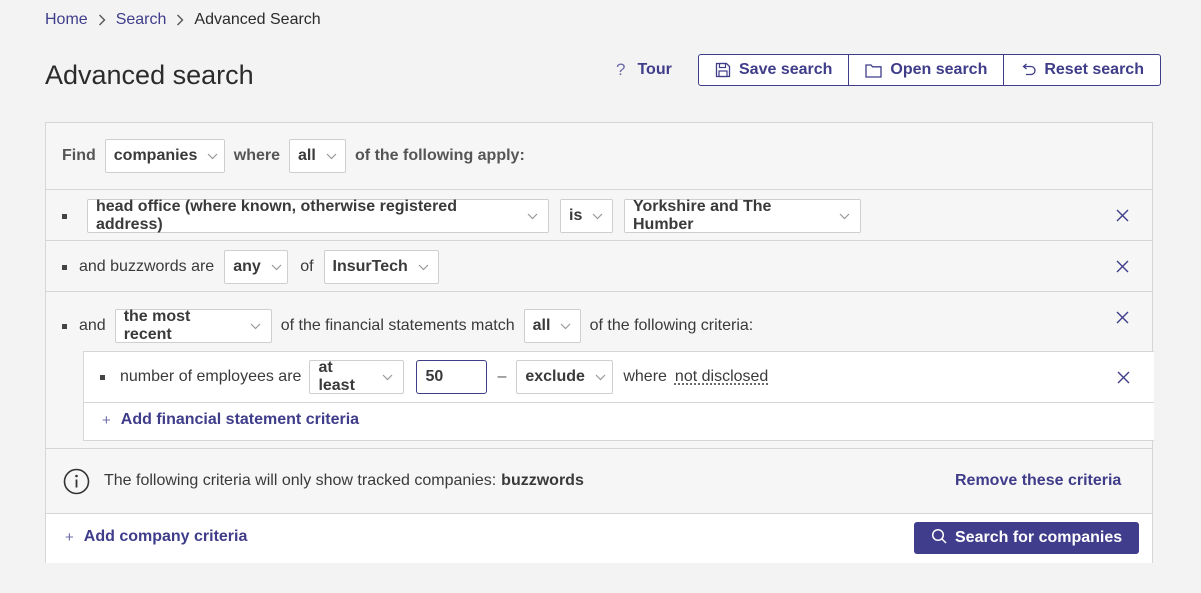 Image resolution: width=1201 pixels, height=593 pixels. What do you see at coordinates (786, 69) in the screenshot?
I see `save-search-label: Save search` at bounding box center [786, 69].